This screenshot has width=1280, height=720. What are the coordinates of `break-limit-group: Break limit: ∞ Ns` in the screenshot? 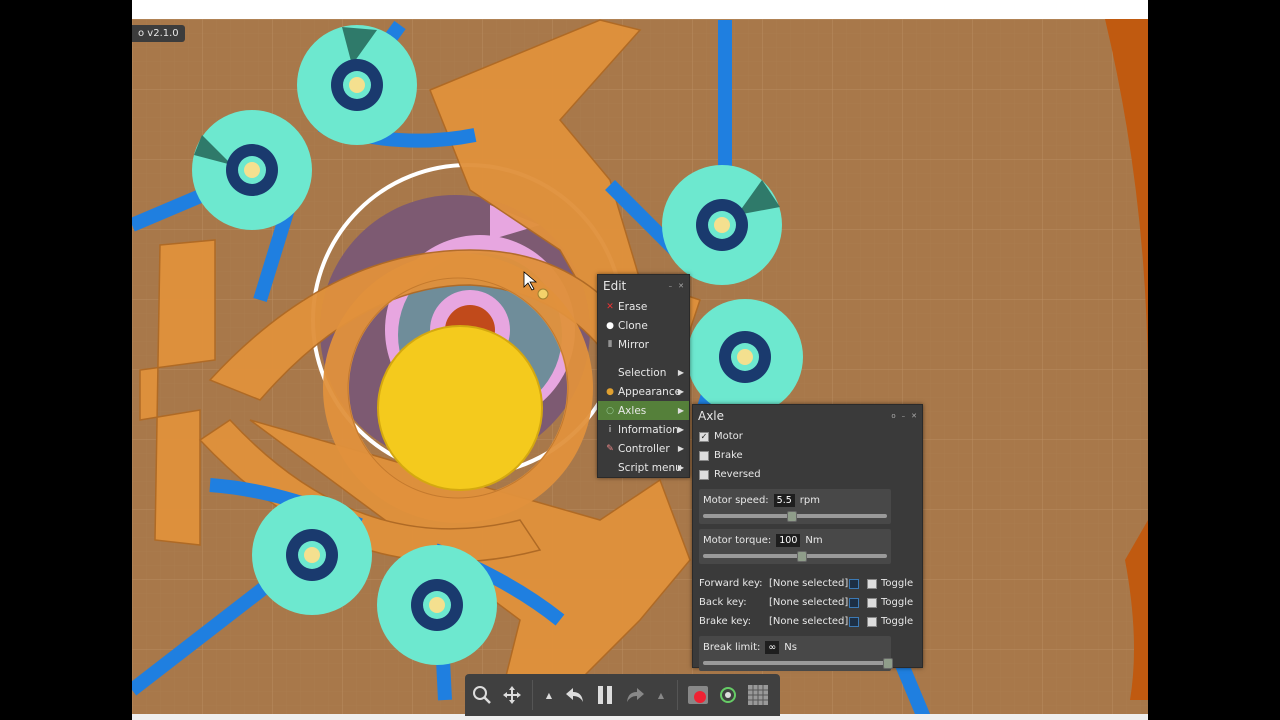 It's located at (796, 653).